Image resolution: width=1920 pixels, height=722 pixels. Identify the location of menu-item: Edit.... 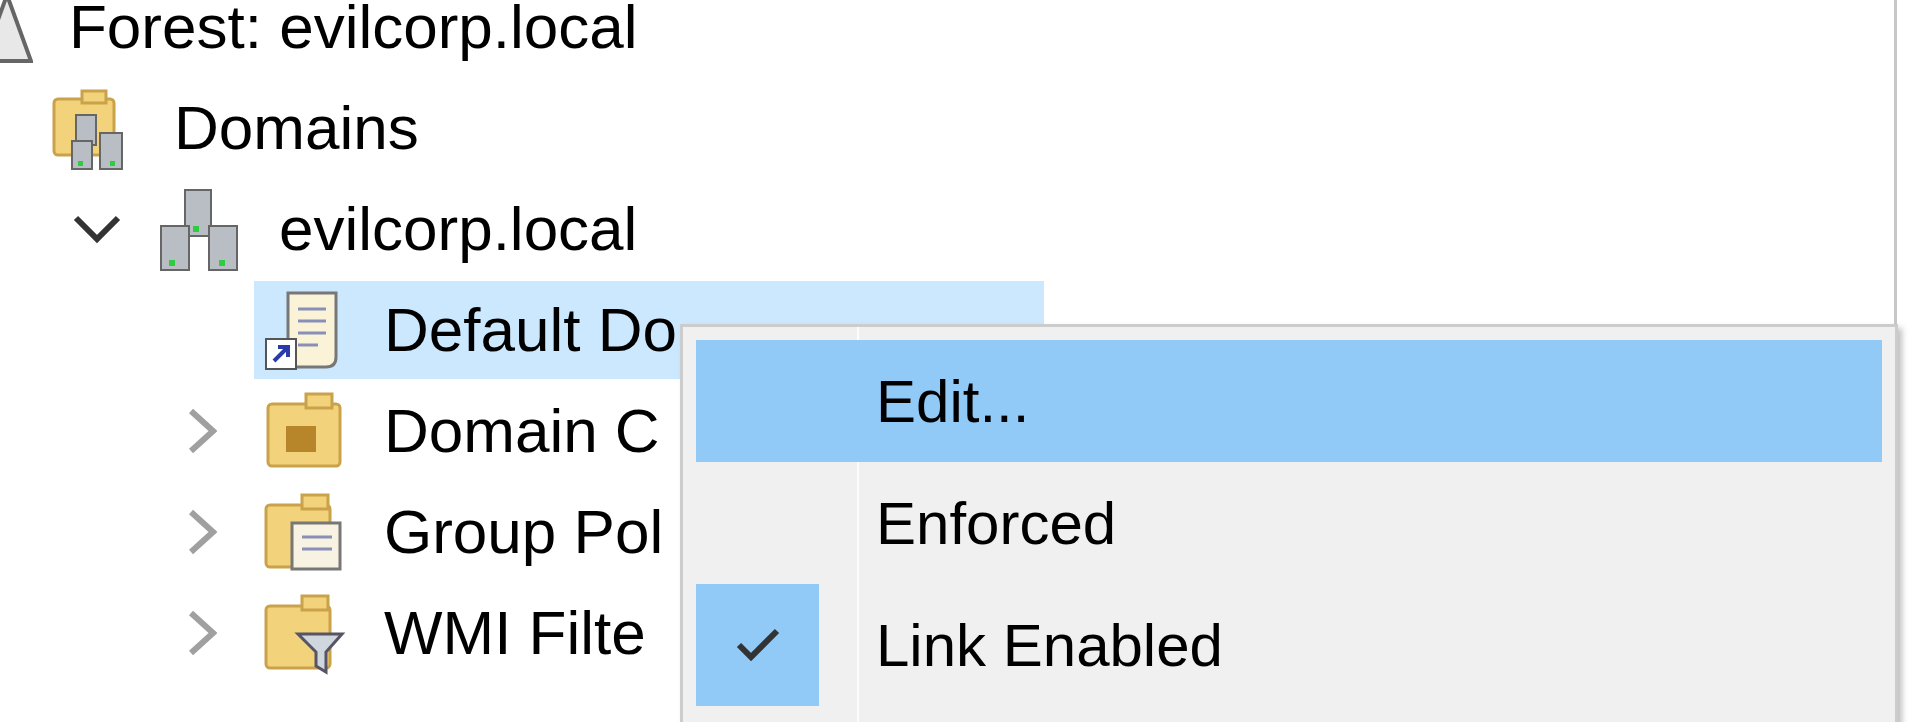
(1289, 401).